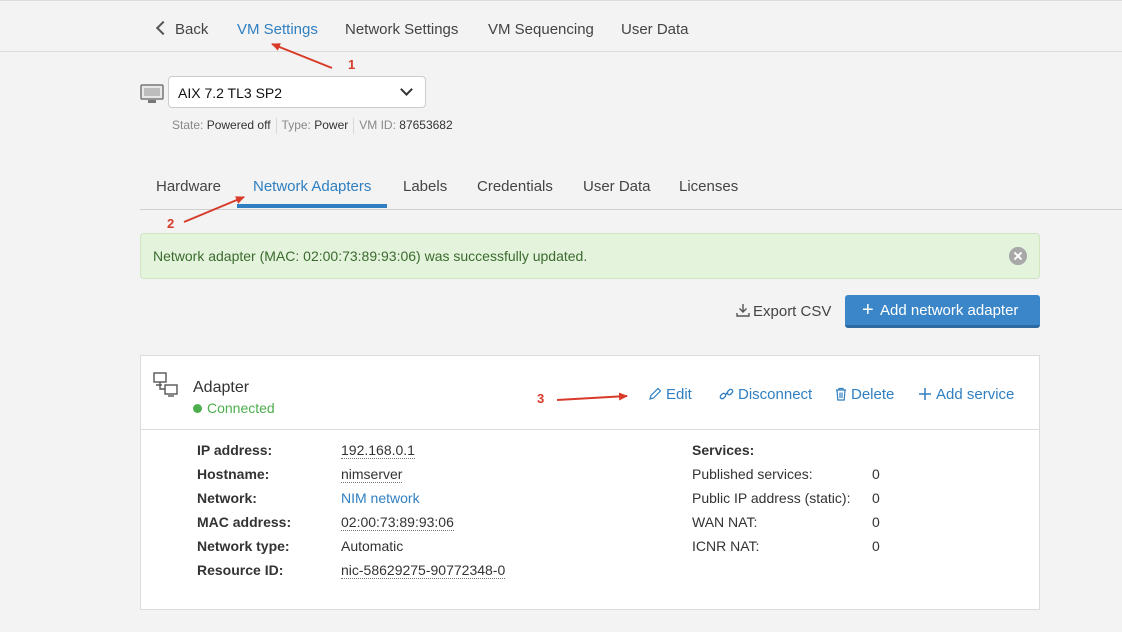  I want to click on mac-address-value: 02:00:73:89:93:06, so click(397, 522).